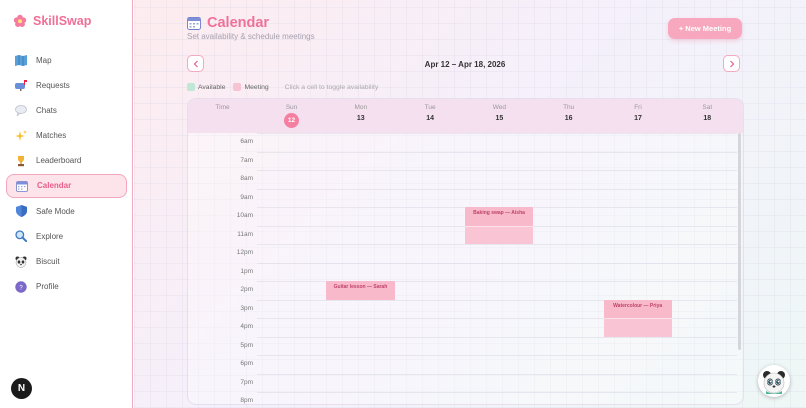 The height and width of the screenshot is (408, 806). I want to click on sidebar-item-label: Biscuit, so click(48, 261).